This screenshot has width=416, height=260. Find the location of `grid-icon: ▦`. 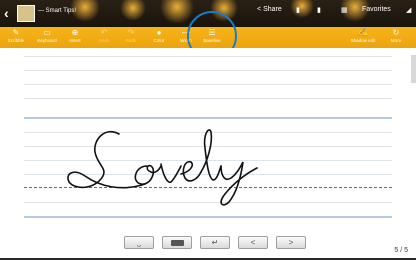

grid-icon: ▦ is located at coordinates (344, 10).